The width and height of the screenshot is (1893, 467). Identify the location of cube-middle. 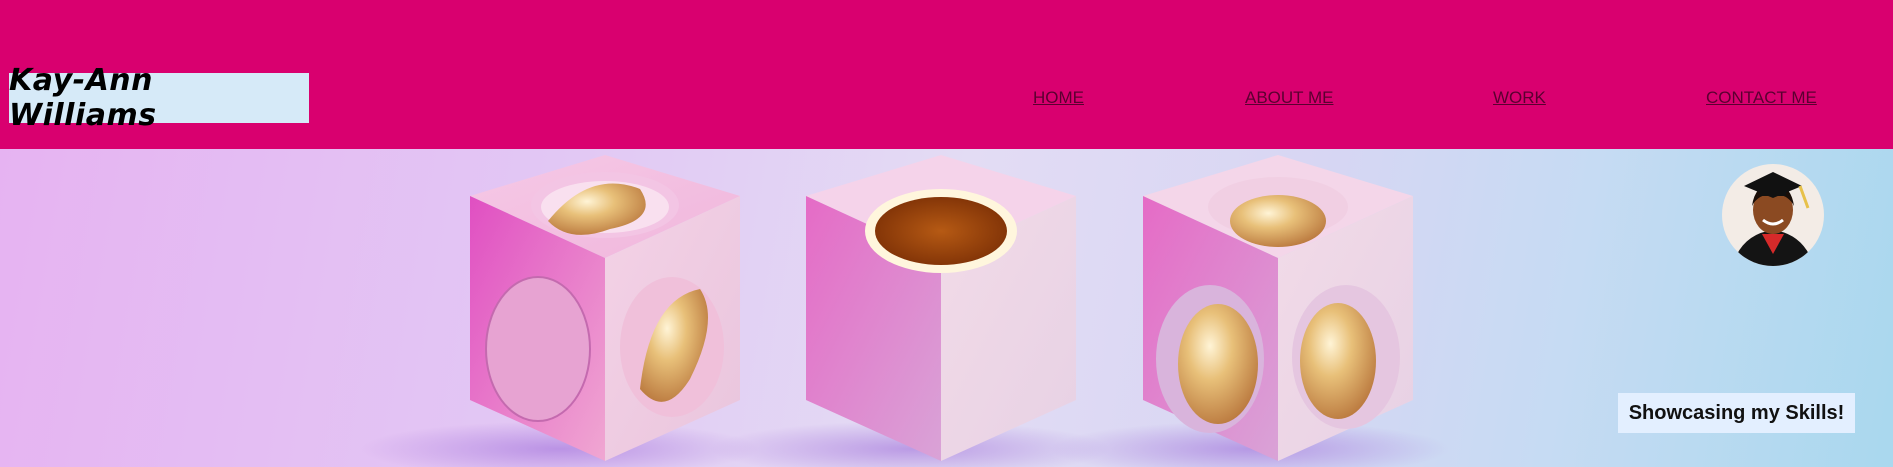
(941, 308).